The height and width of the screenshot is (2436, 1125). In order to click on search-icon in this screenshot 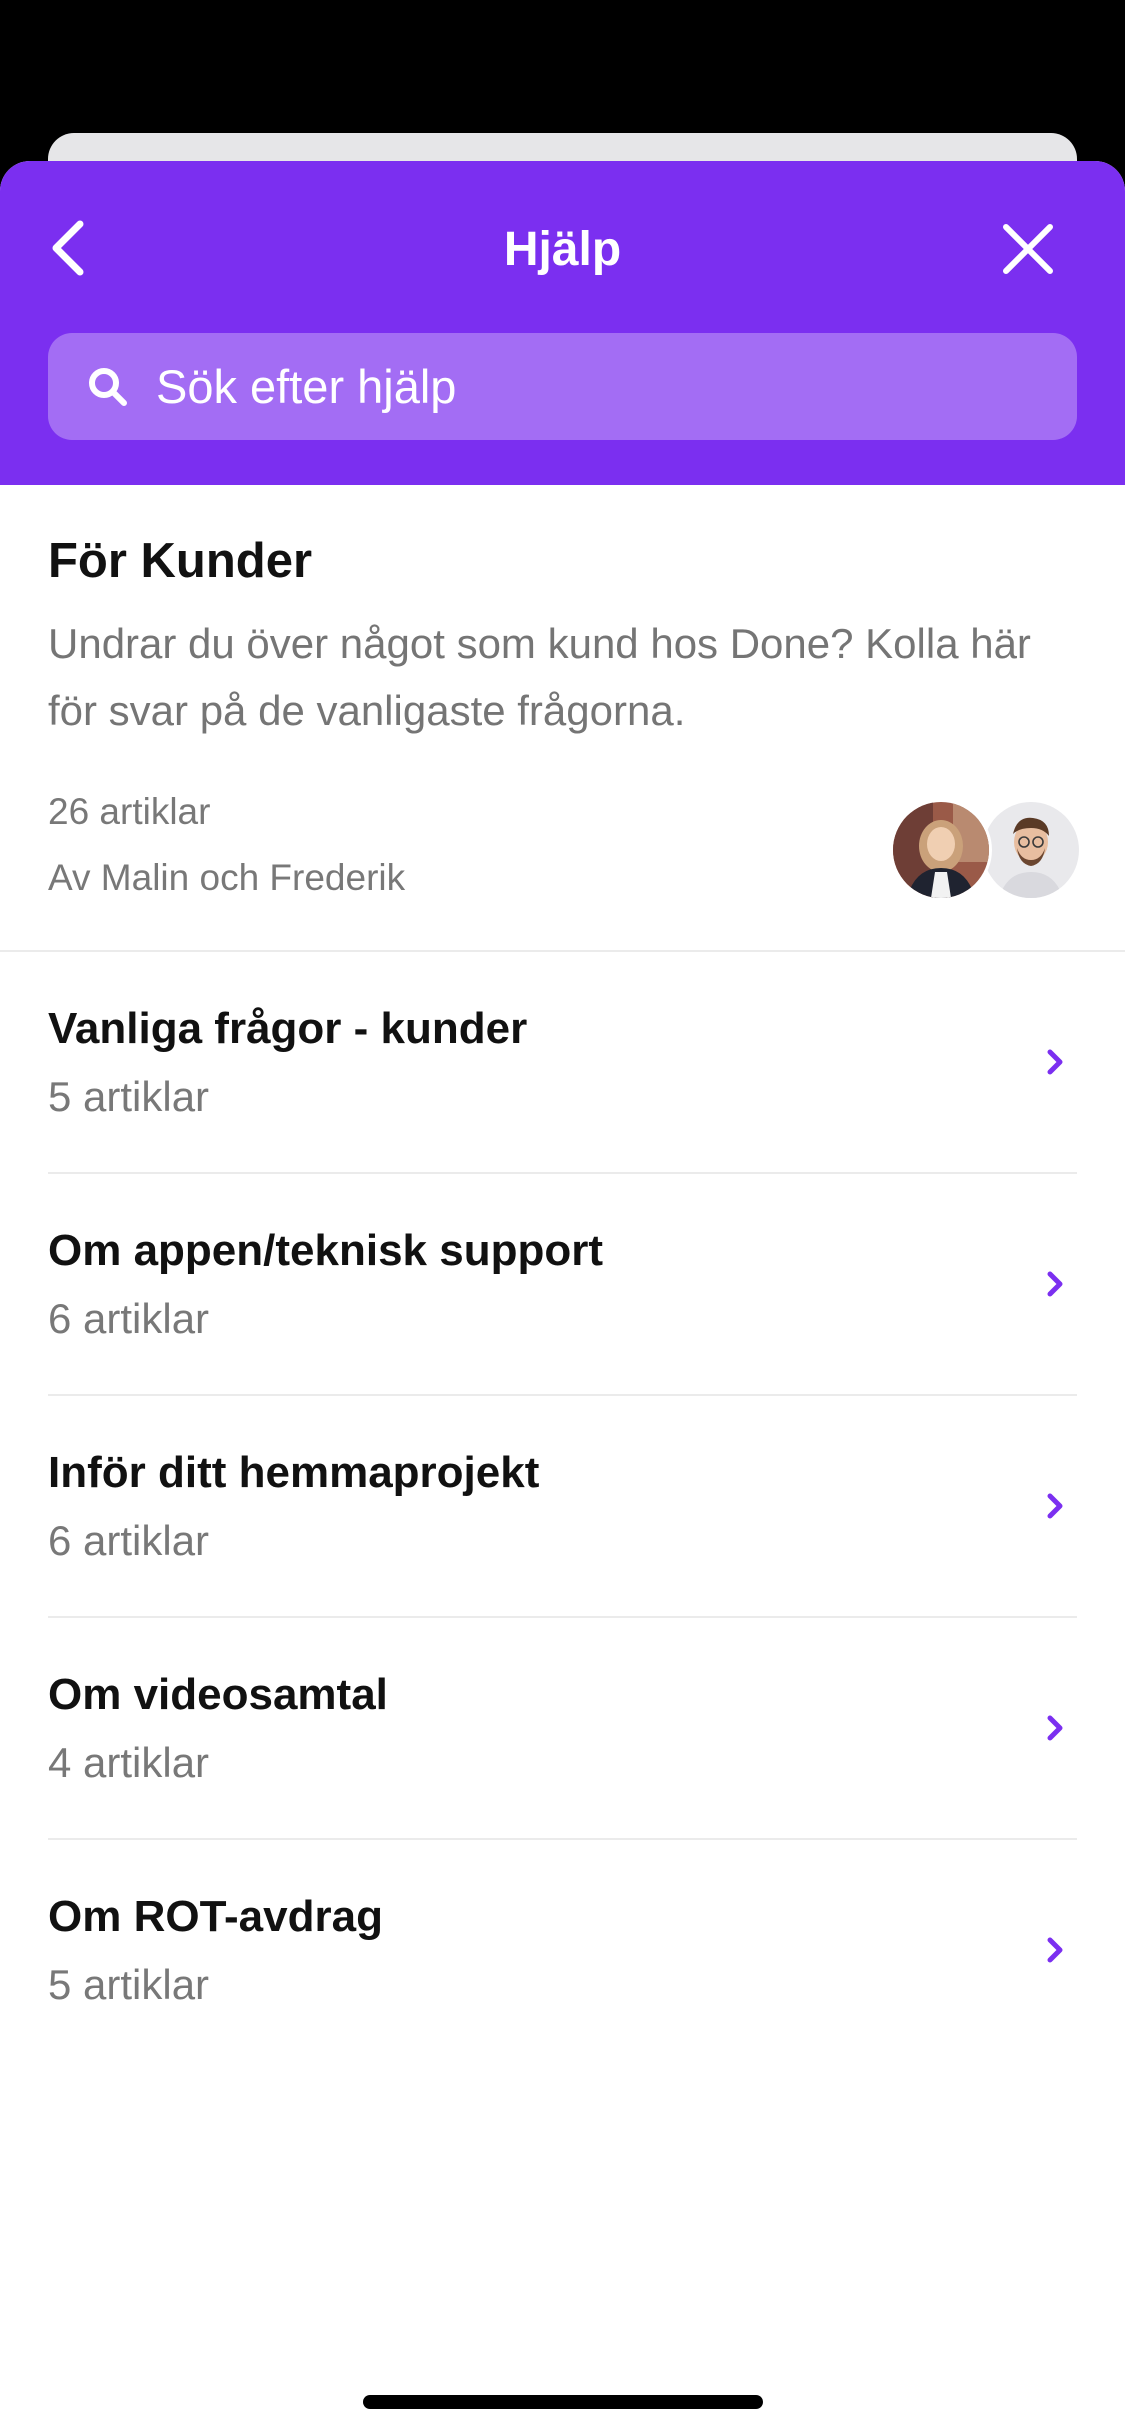, I will do `click(108, 387)`.